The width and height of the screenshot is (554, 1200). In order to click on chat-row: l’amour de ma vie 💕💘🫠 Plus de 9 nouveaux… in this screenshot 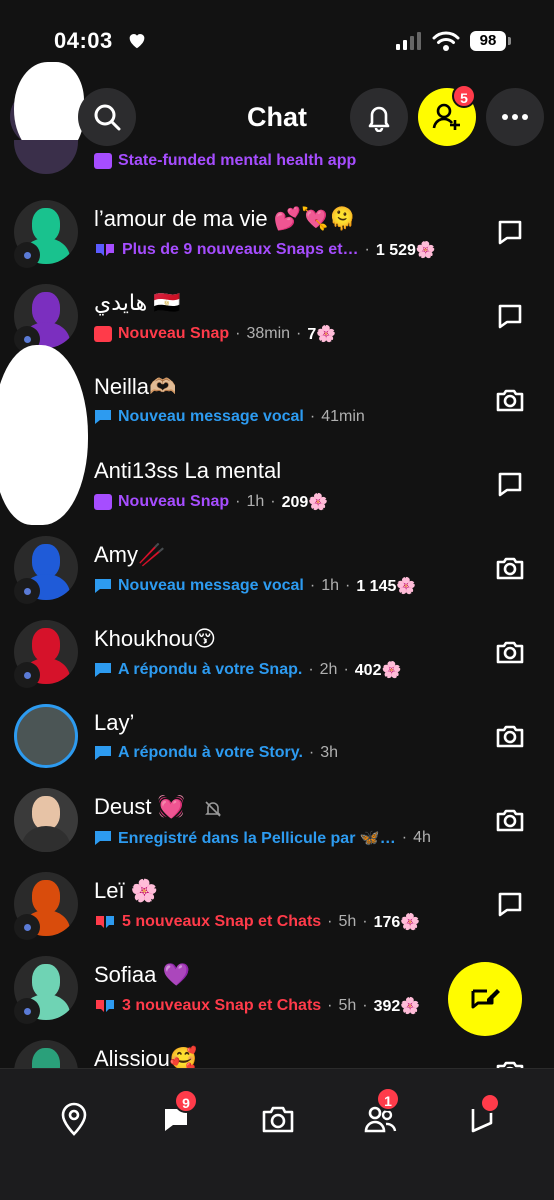, I will do `click(277, 232)`.